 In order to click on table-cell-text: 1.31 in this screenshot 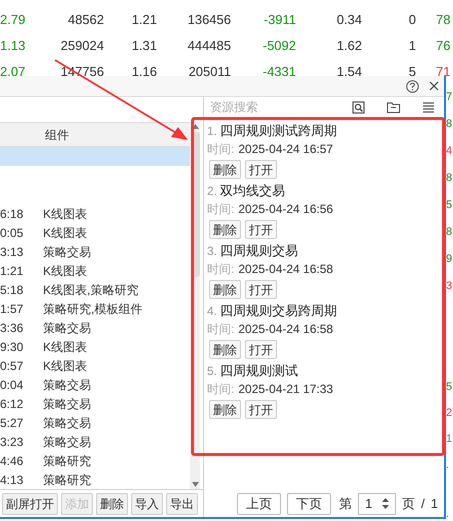, I will do `click(143, 46)`.